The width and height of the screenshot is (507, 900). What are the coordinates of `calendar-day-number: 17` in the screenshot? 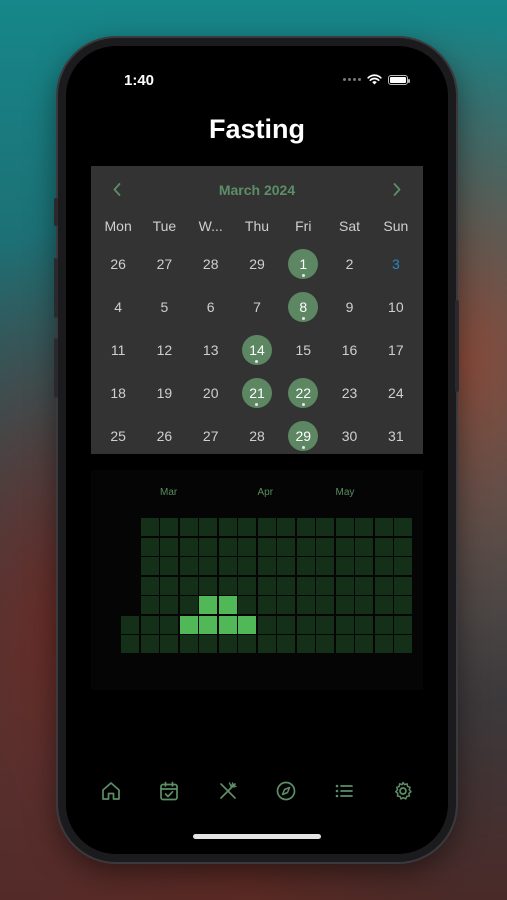 It's located at (396, 349).